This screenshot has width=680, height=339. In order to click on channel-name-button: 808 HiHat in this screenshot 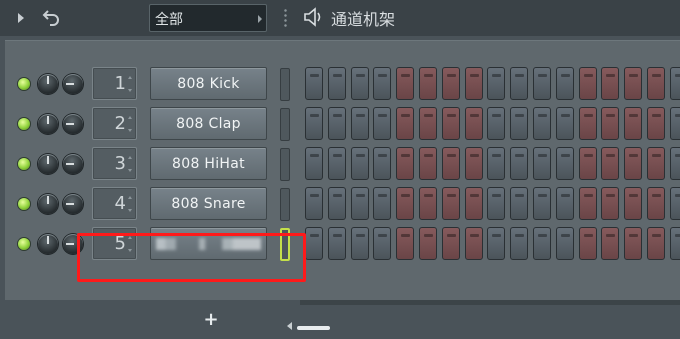, I will do `click(208, 163)`.